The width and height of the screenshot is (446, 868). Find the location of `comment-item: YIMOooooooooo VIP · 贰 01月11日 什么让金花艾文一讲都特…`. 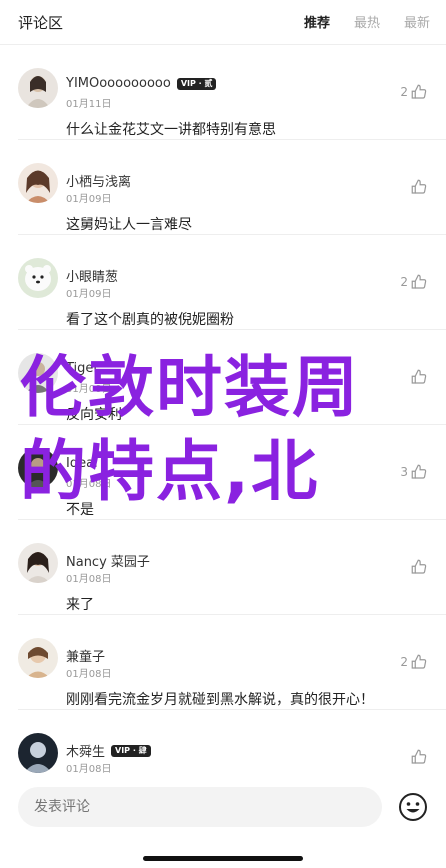

comment-item: YIMOooooooooo VIP · 贰 01月11日 什么让金花艾文一讲都特… is located at coordinates (232, 92).